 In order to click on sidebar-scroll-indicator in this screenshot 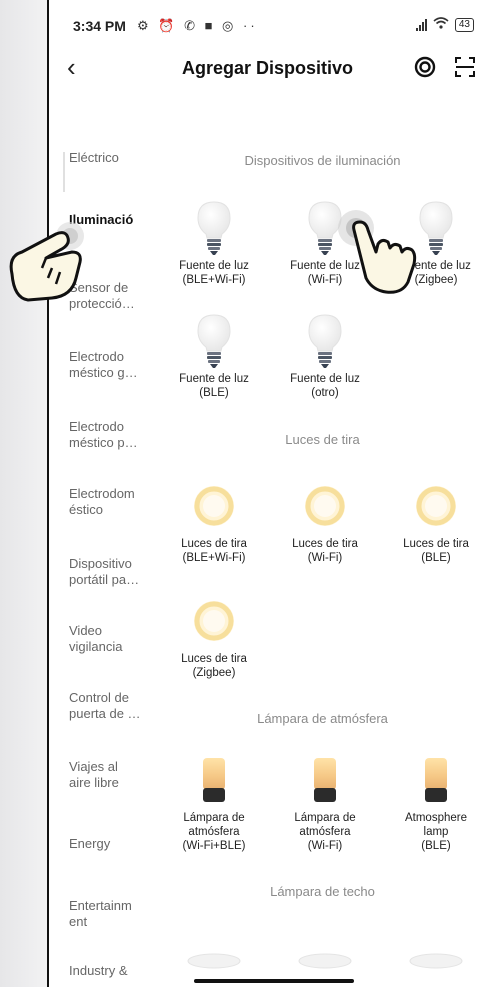, I will do `click(64, 172)`.